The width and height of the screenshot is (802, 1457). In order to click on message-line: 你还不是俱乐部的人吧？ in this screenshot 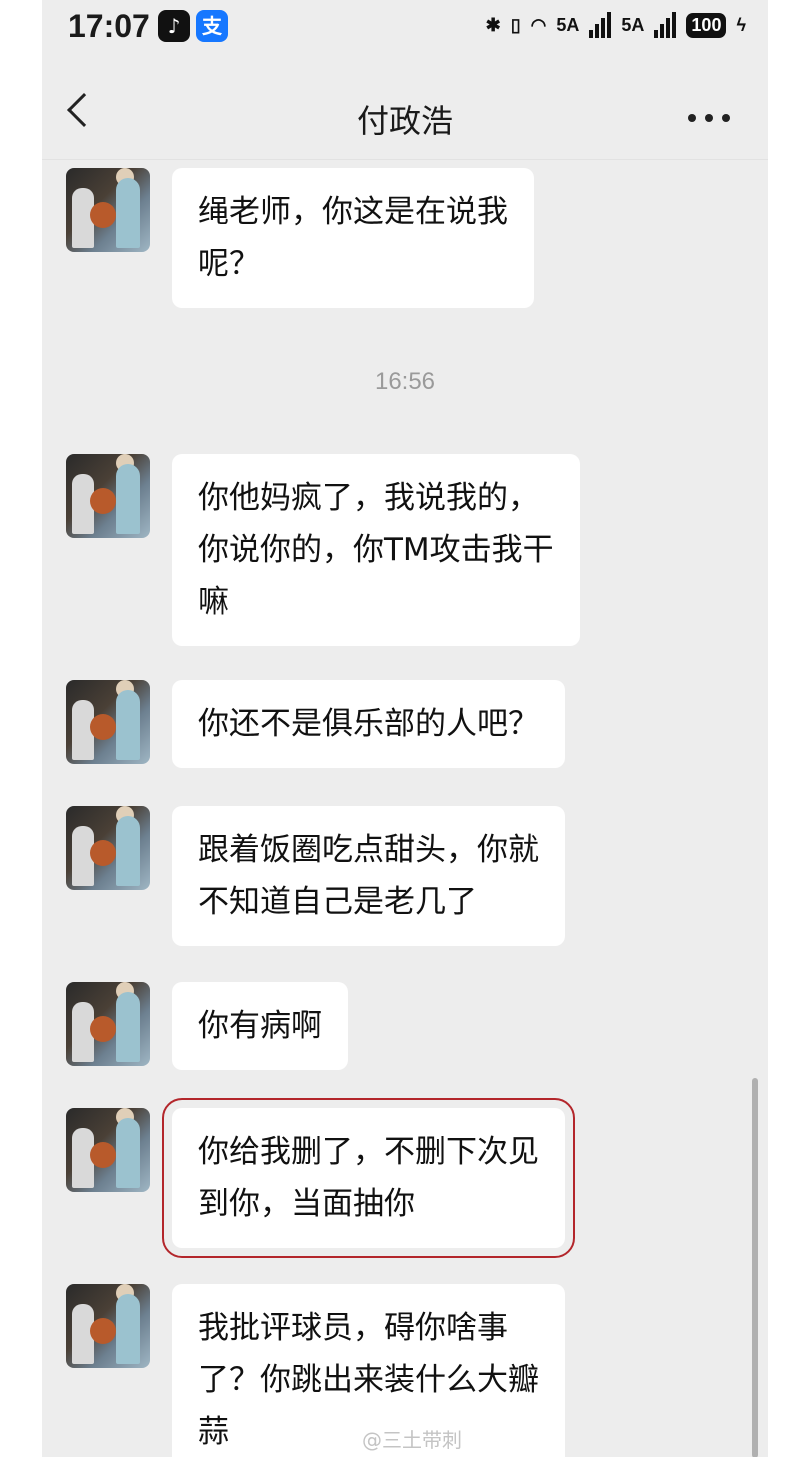, I will do `click(368, 724)`.